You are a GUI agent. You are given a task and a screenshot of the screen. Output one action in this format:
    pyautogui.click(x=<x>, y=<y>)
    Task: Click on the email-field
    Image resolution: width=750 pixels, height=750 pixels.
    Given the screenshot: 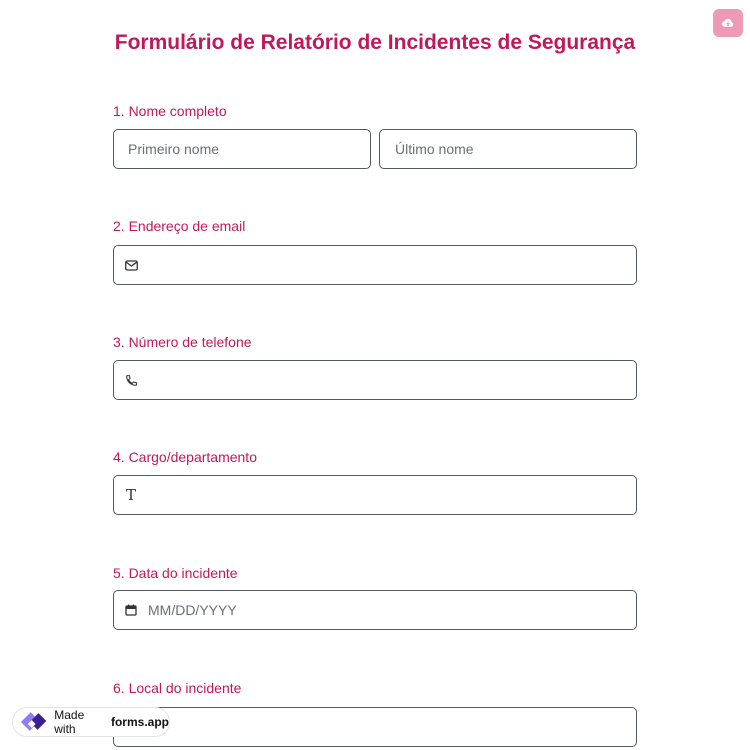 What is the action you would take?
    pyautogui.click(x=375, y=265)
    